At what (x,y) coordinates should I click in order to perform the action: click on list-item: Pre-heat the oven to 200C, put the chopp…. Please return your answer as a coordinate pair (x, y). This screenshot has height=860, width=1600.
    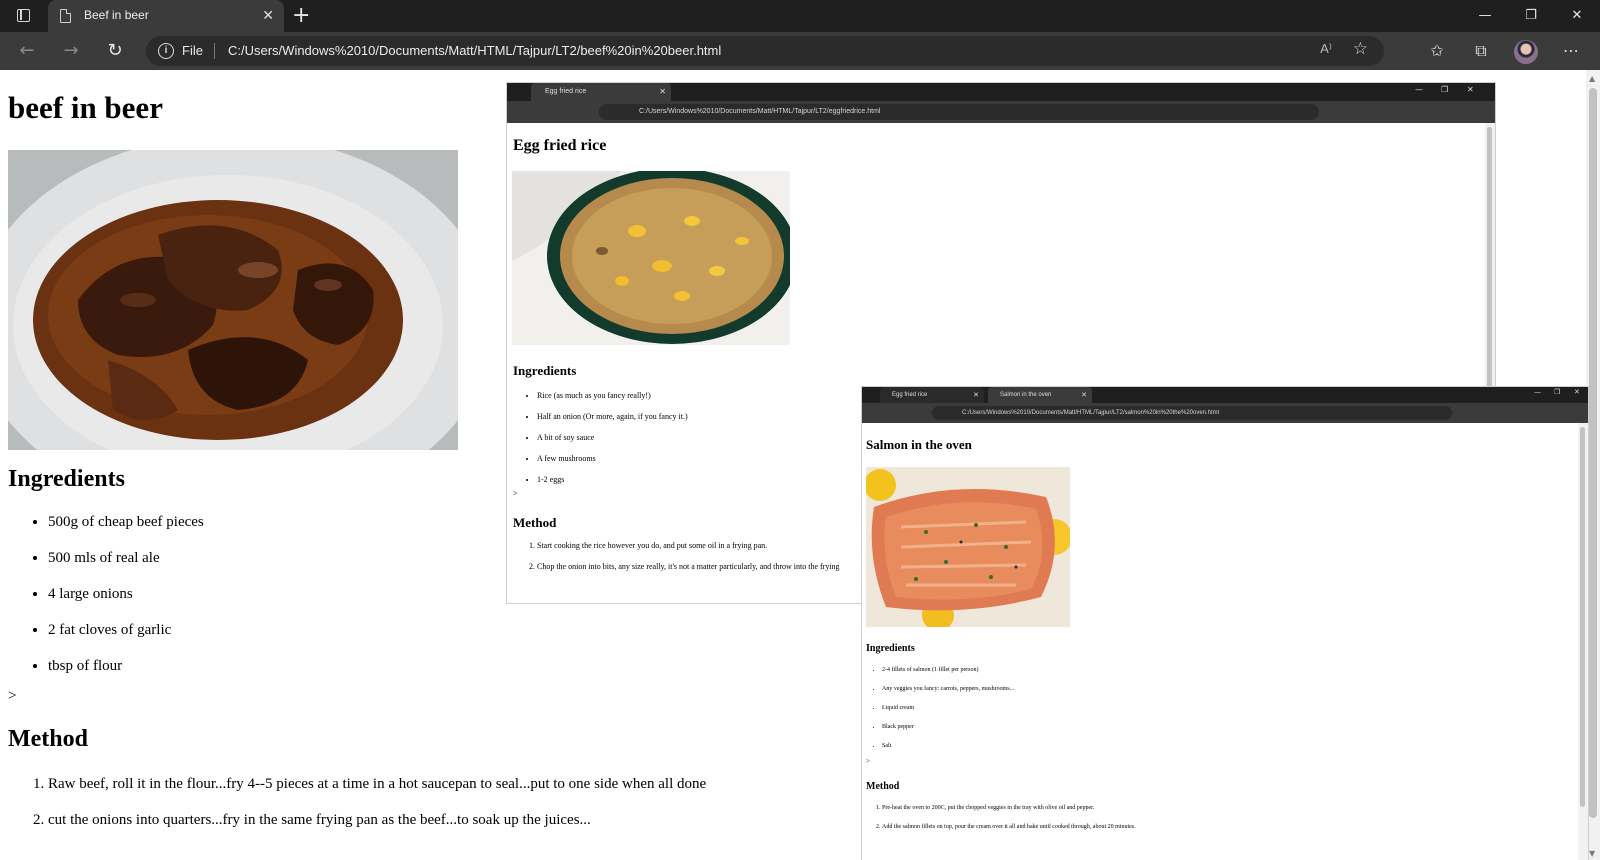
    Looking at the image, I should click on (1009, 808).